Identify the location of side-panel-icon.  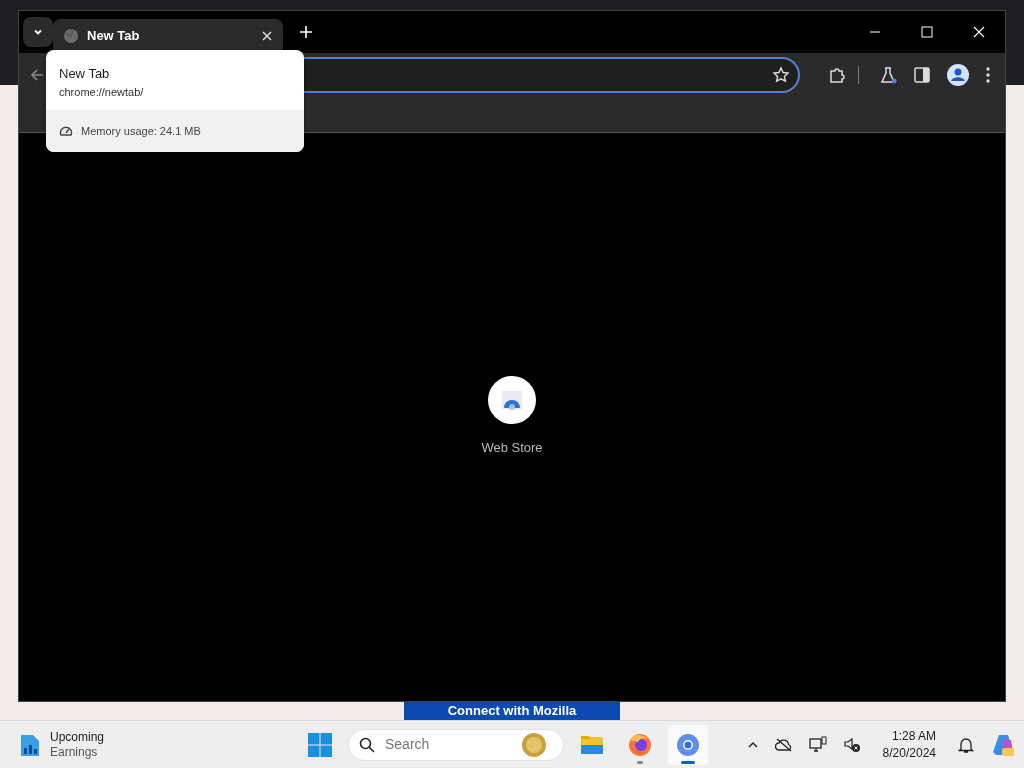
(922, 75).